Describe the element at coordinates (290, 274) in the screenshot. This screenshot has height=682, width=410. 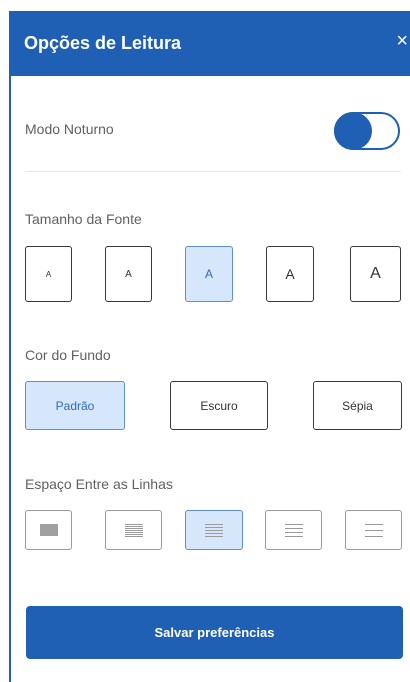
I see `font-size-option-l: A` at that location.